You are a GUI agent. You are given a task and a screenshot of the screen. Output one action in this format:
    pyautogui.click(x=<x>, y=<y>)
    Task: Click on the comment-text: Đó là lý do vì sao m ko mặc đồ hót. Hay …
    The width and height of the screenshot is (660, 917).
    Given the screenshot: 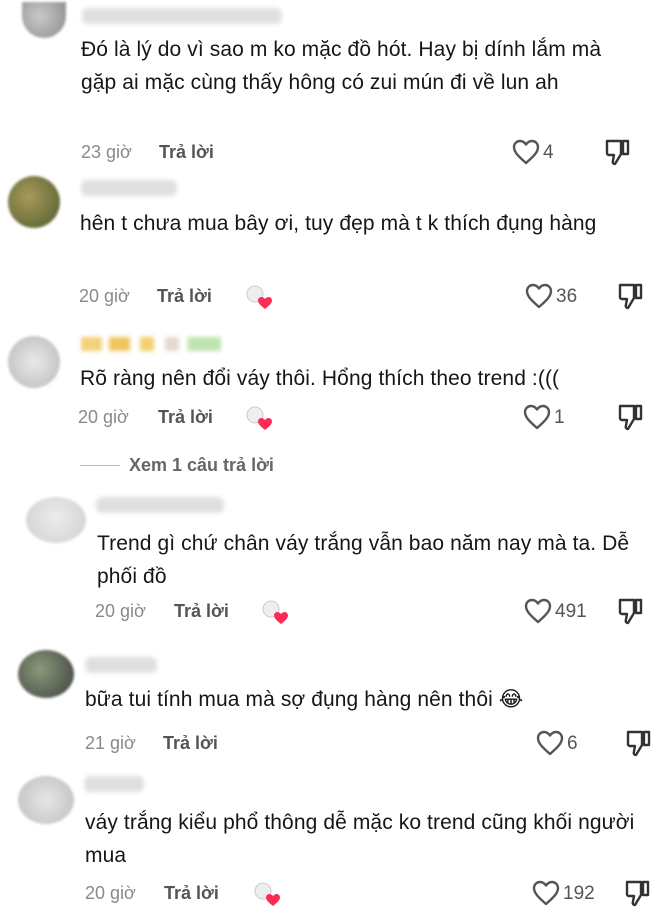 What is the action you would take?
    pyautogui.click(x=341, y=66)
    